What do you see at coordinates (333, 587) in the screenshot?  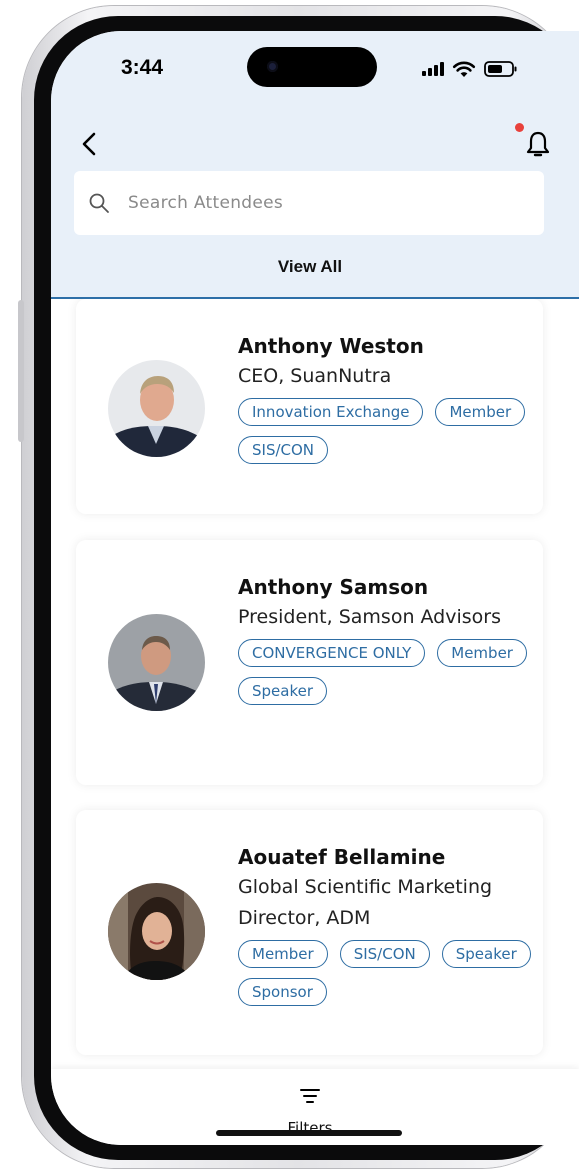 I see `attendee-name: Anthony Samson` at bounding box center [333, 587].